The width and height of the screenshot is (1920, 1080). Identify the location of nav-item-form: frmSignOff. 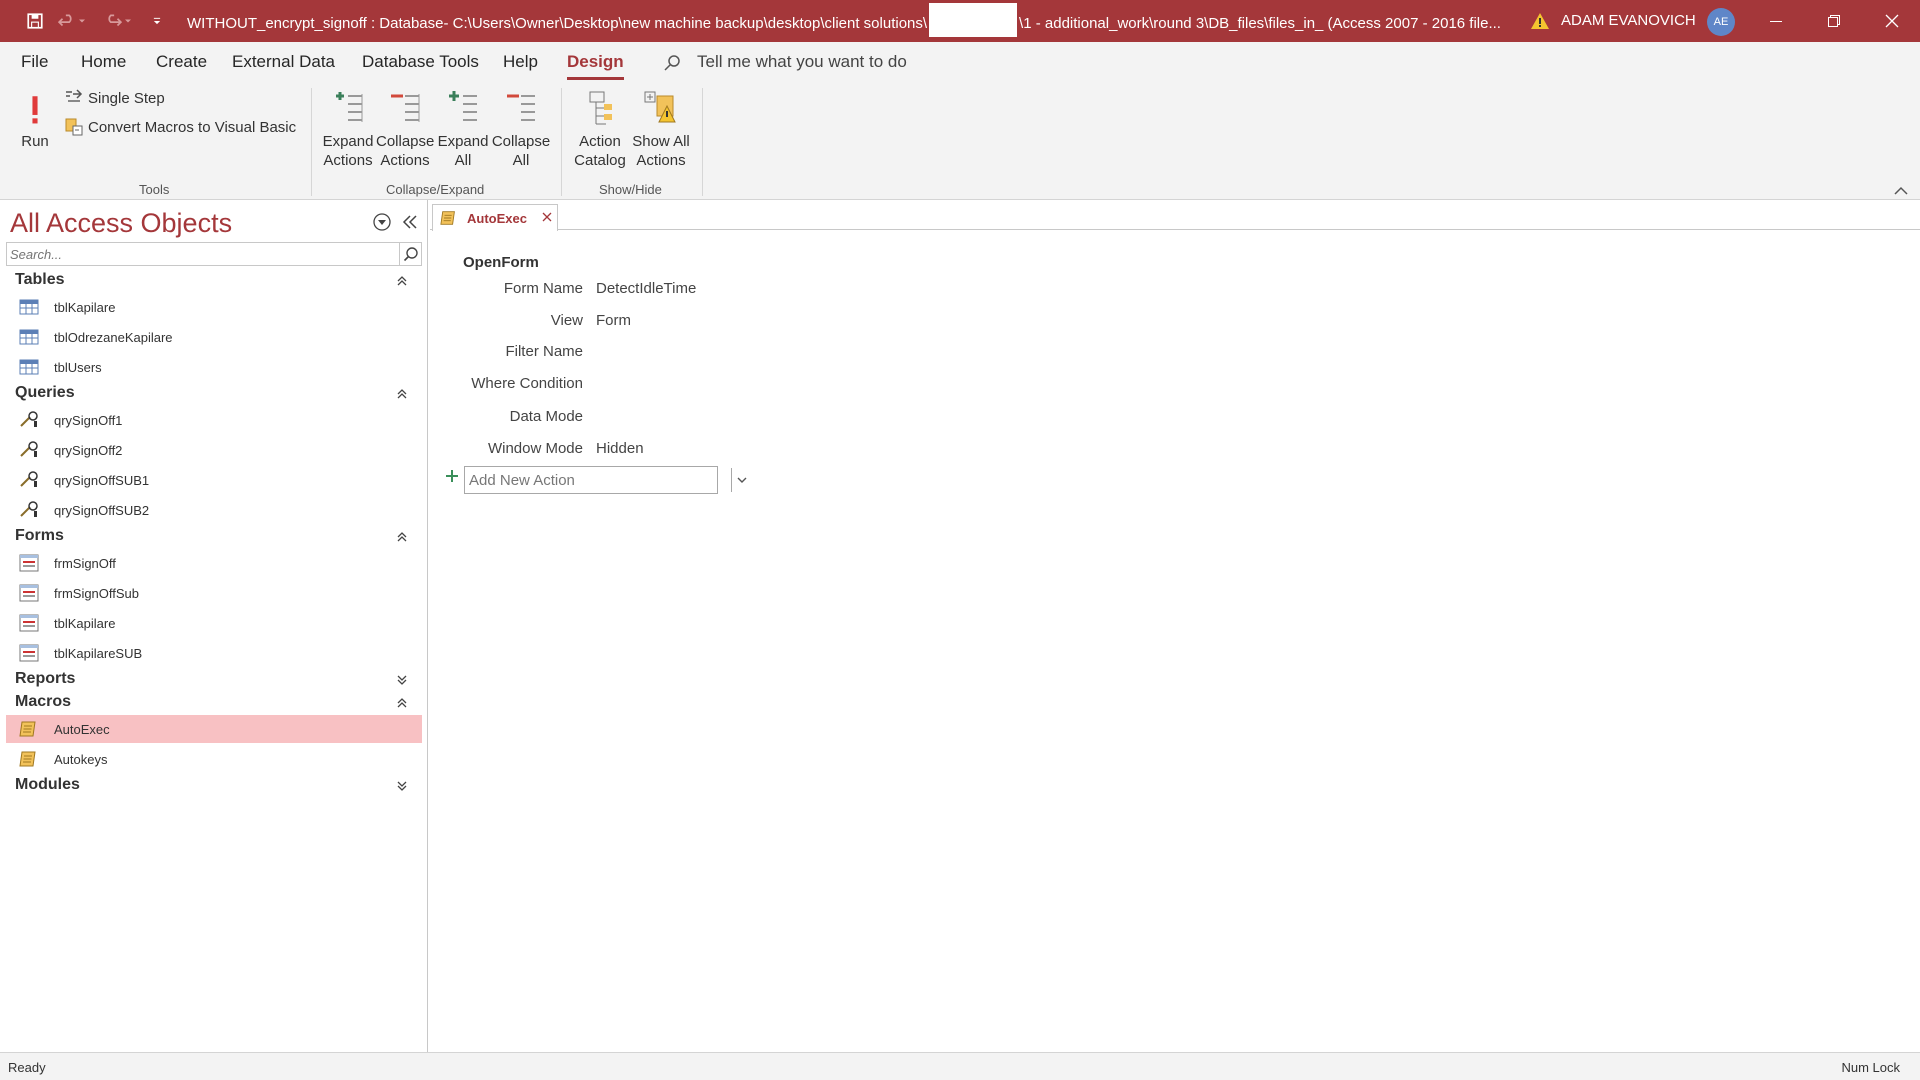
(214, 563).